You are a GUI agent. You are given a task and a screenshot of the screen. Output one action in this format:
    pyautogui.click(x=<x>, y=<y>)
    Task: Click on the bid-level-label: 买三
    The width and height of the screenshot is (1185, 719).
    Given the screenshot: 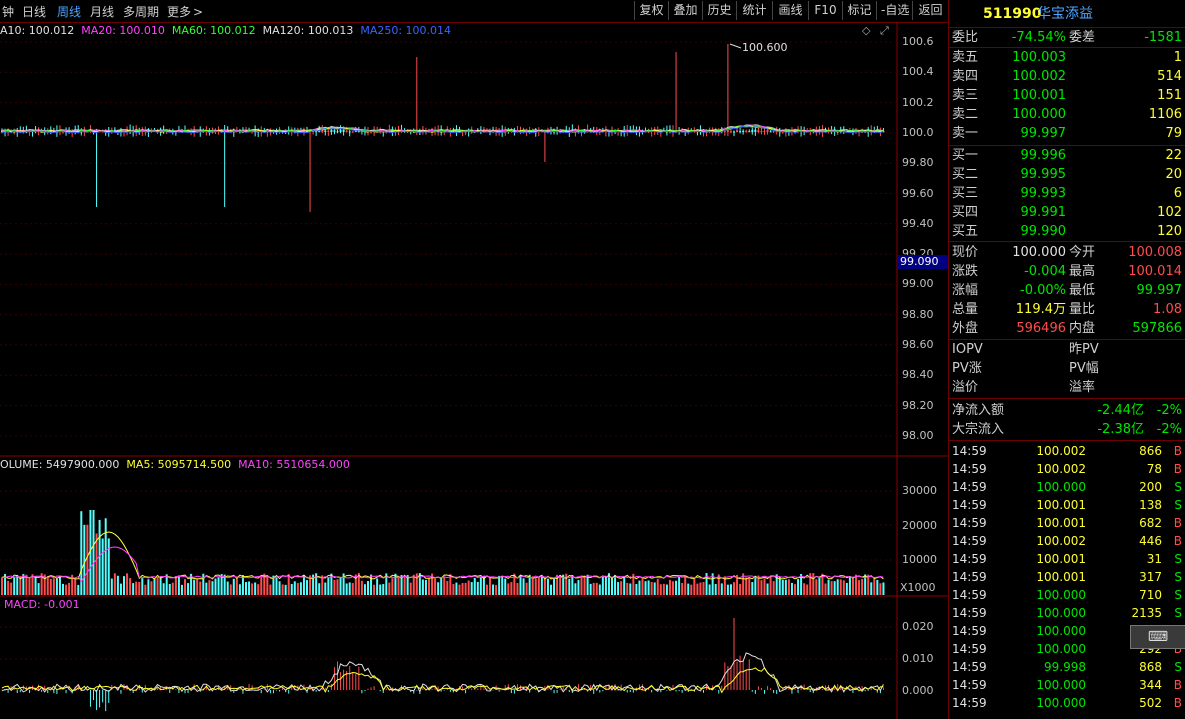 What is the action you would take?
    pyautogui.click(x=965, y=193)
    